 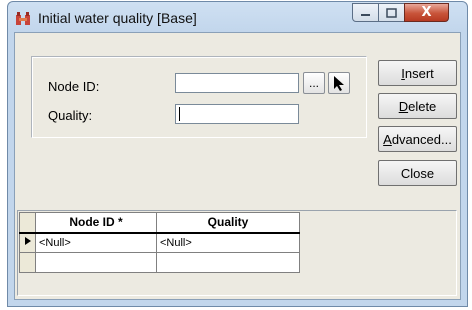 I want to click on text-caret, so click(x=179, y=114).